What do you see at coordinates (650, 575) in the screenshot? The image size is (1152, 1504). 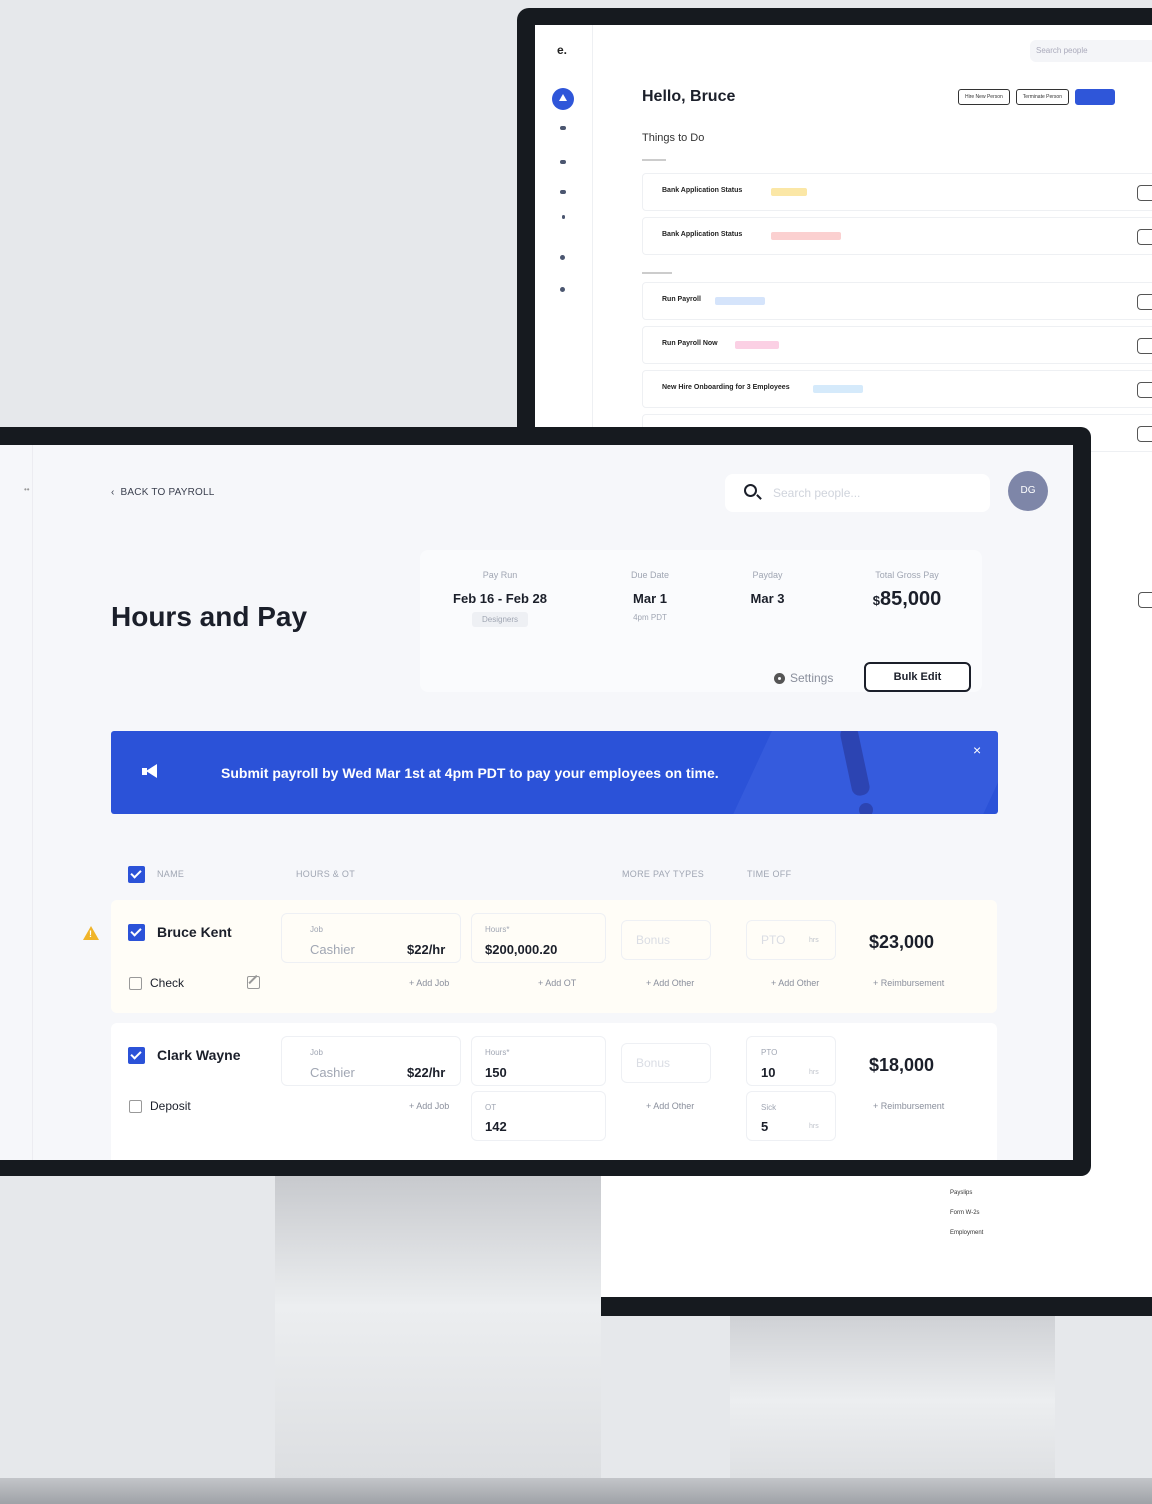 I see `due-date-label: Due Date` at bounding box center [650, 575].